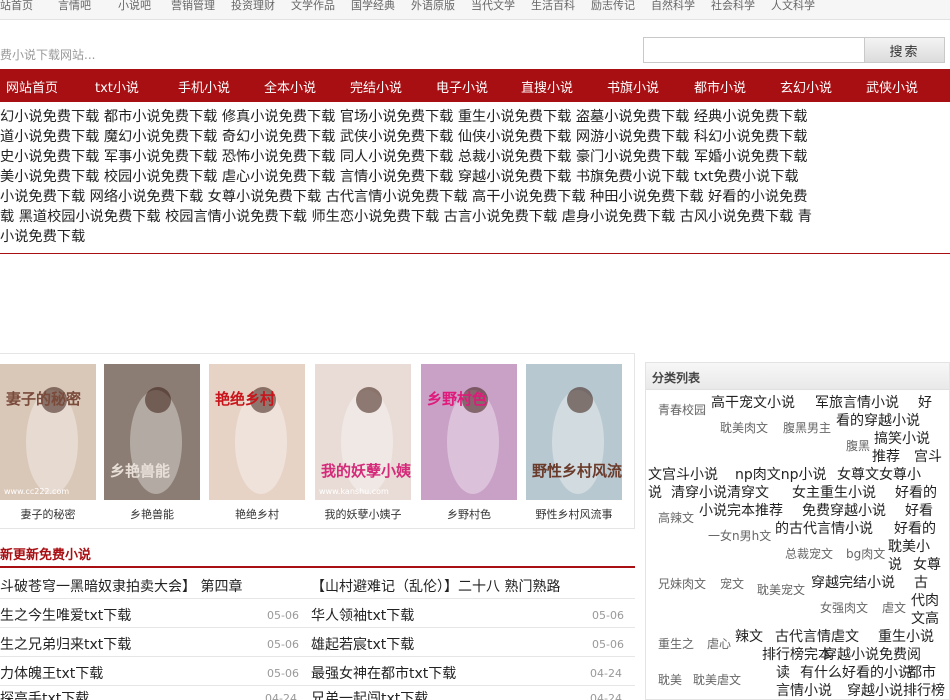  What do you see at coordinates (793, 6) in the screenshot?
I see `top-link-humanities: 人文科学` at bounding box center [793, 6].